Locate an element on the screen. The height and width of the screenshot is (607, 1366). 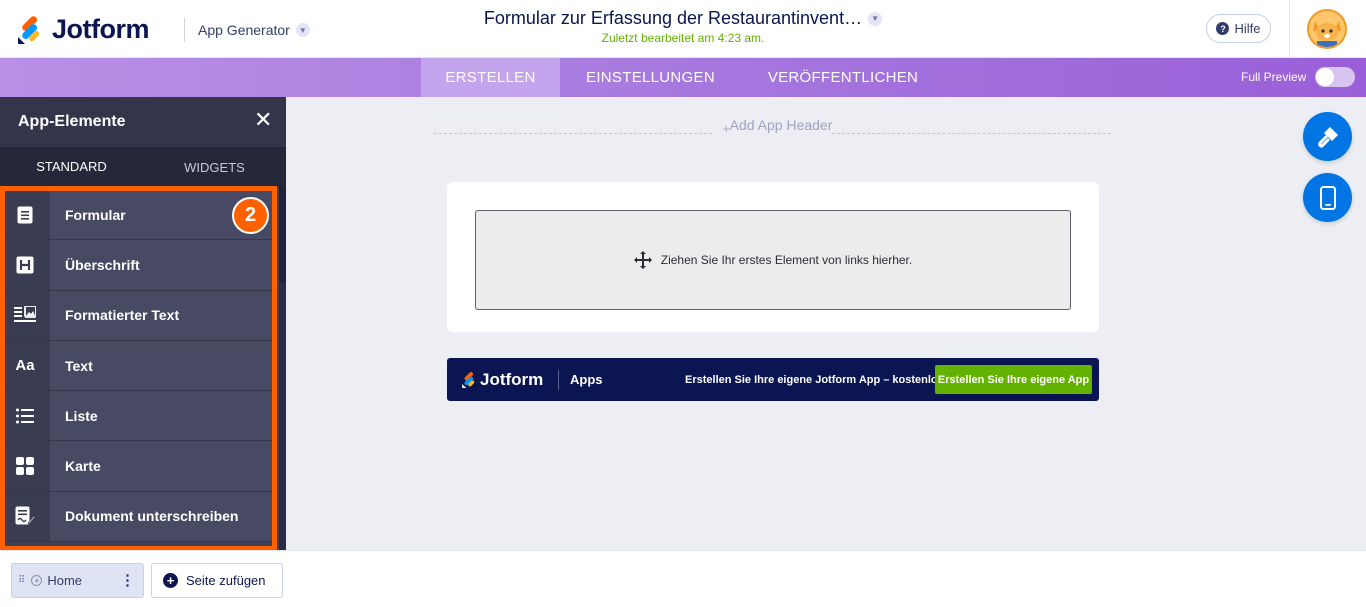
element-dokument-unterschreiben: Dokument unterschreiben is located at coordinates (136, 517).